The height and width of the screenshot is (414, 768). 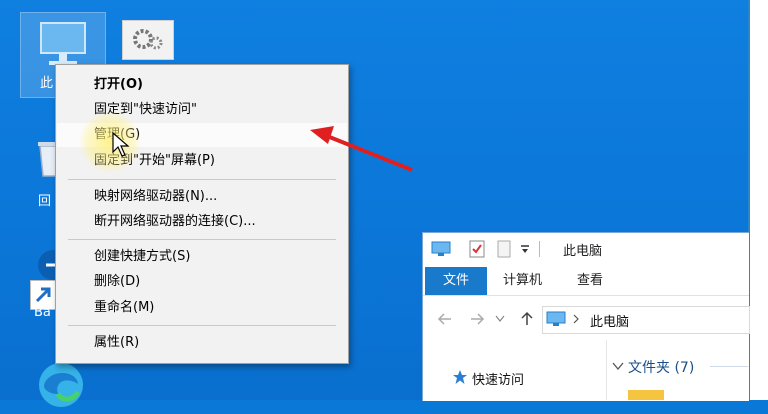 I want to click on new-folder-quick-icon, so click(x=504, y=249).